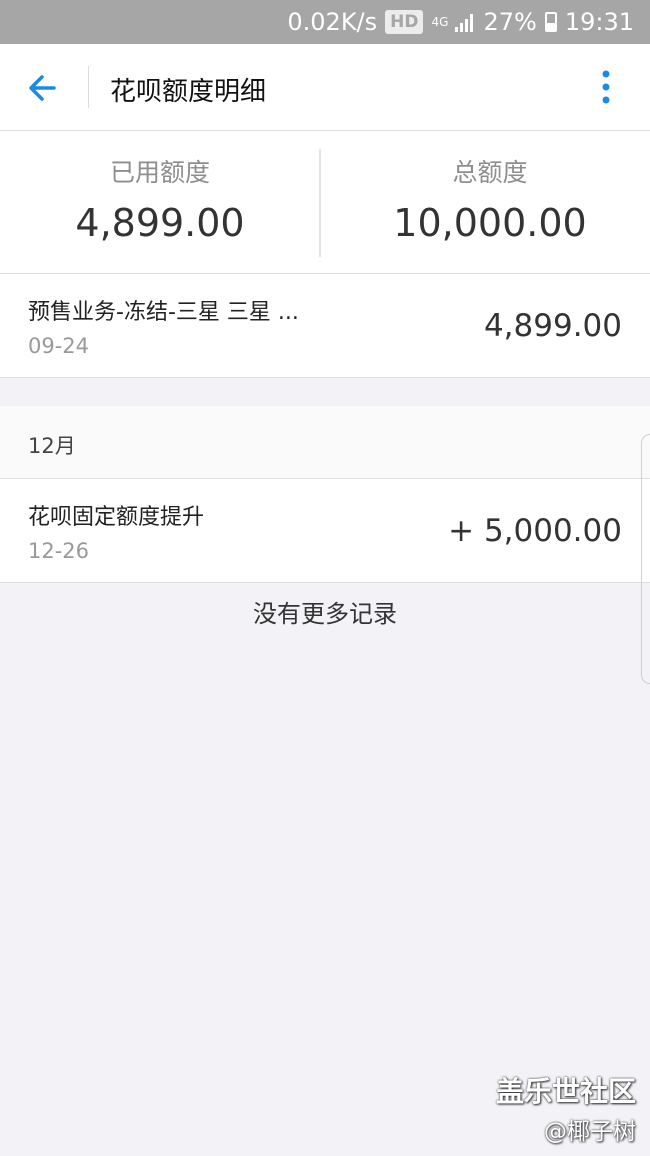 The image size is (650, 1156). What do you see at coordinates (59, 346) in the screenshot?
I see `record-date: 09-24` at bounding box center [59, 346].